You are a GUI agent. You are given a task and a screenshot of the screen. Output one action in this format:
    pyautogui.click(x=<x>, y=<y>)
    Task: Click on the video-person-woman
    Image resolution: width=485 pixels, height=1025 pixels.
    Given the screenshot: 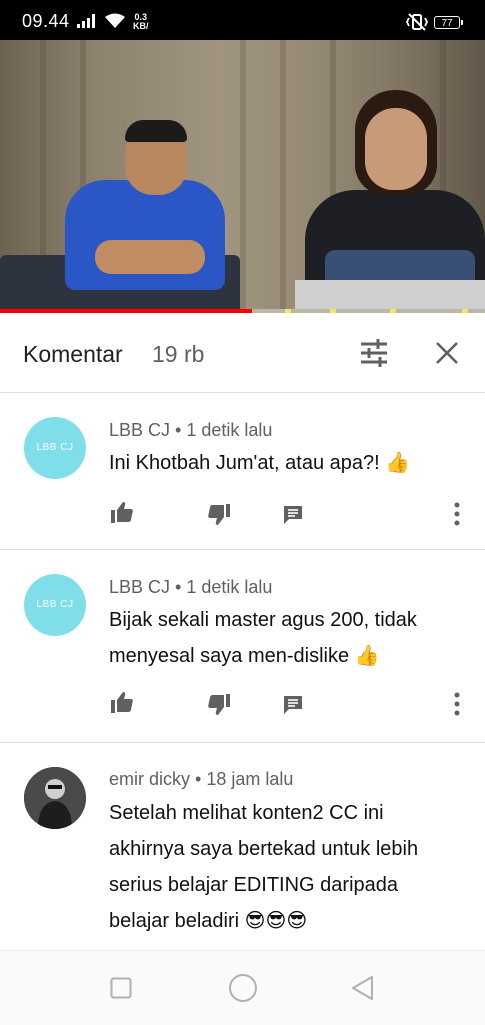 What is the action you would take?
    pyautogui.click(x=390, y=201)
    